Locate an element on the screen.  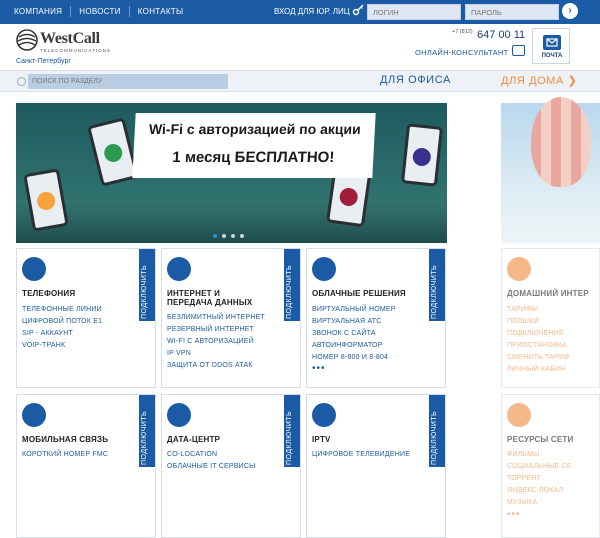
card-links: CO-LOCATION ОБЛАЧНЫЕ IT СЕРВИСЫ is located at coordinates (211, 461).